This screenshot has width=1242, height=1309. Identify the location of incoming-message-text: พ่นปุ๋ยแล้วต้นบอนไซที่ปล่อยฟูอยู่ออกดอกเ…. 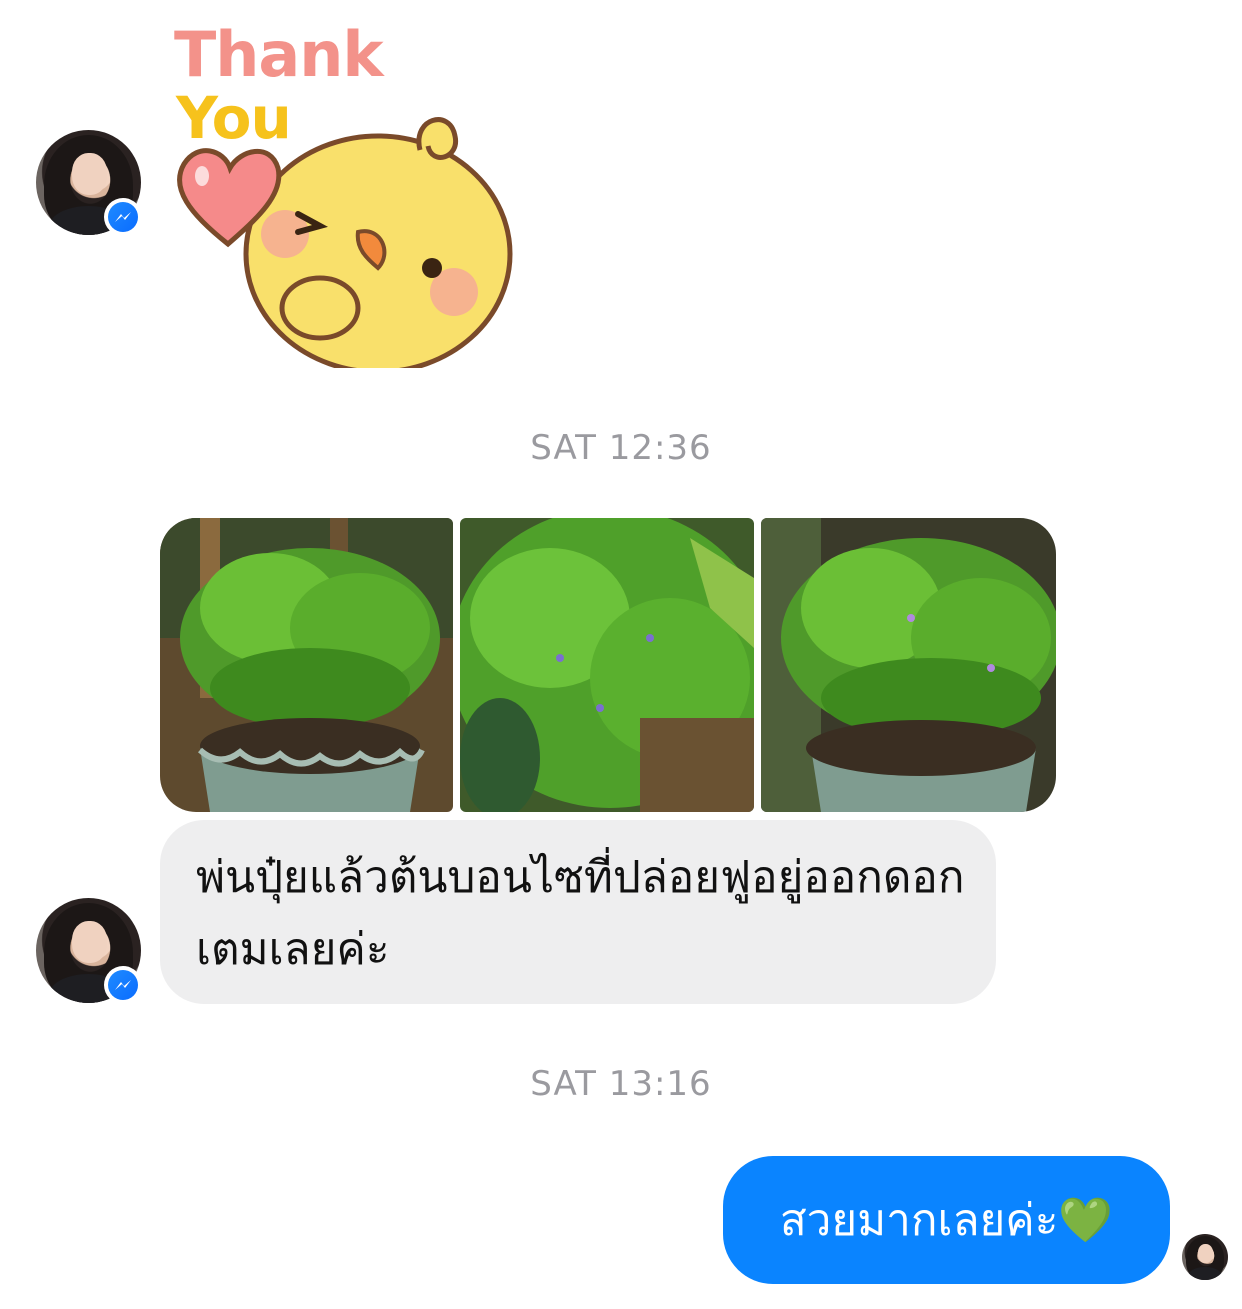
(580, 913).